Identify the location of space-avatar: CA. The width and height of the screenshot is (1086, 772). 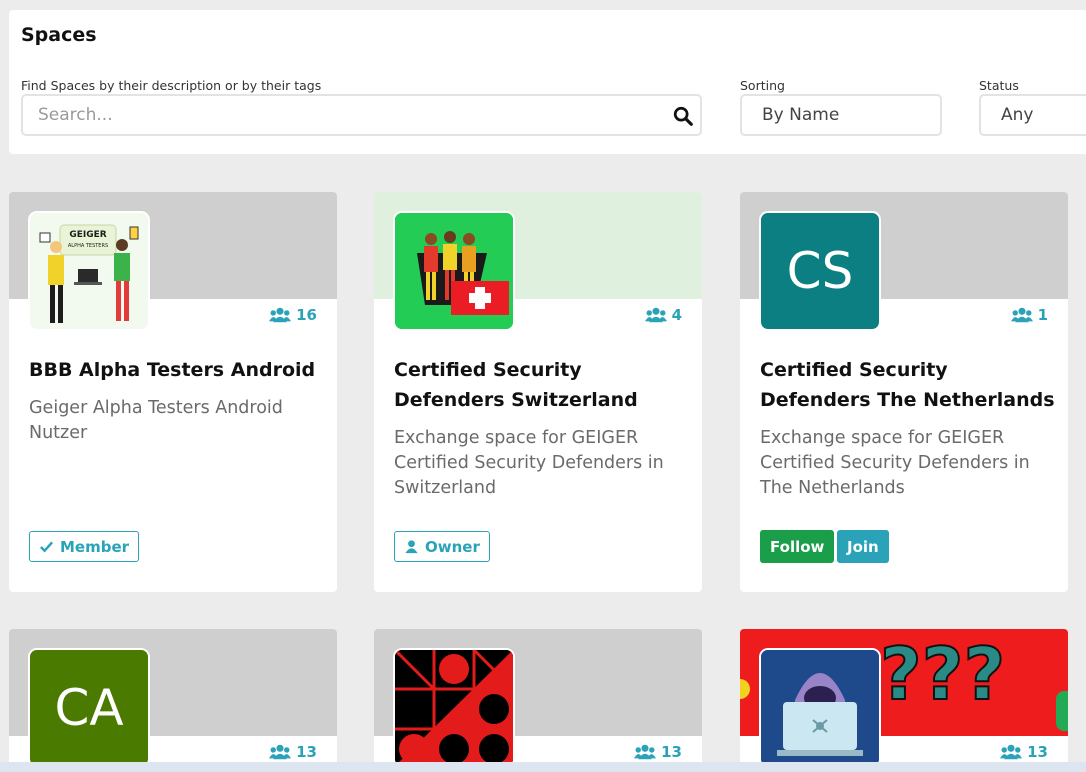
(89, 708).